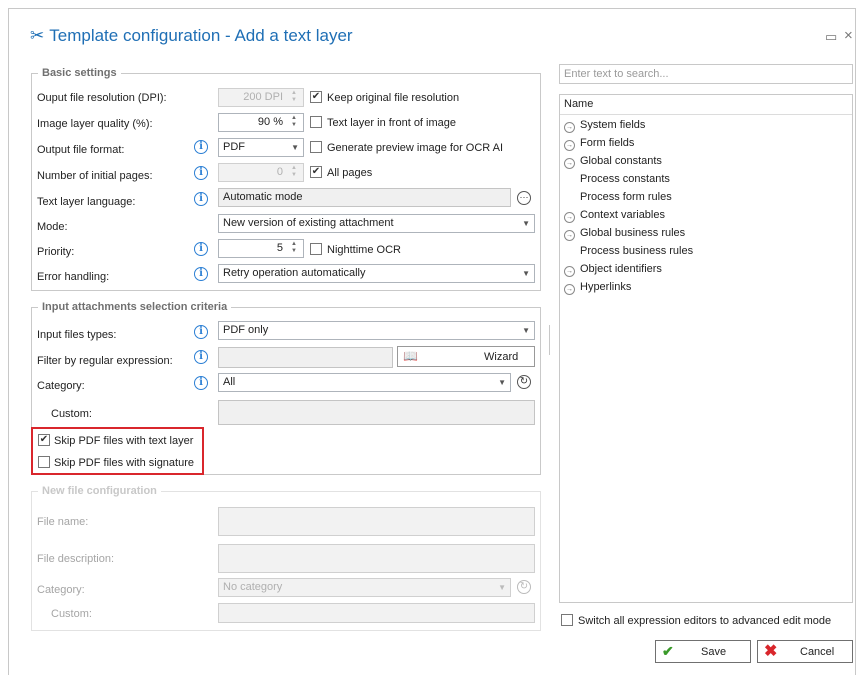 The image size is (864, 675). What do you see at coordinates (376, 412) in the screenshot?
I see `custom-field` at bounding box center [376, 412].